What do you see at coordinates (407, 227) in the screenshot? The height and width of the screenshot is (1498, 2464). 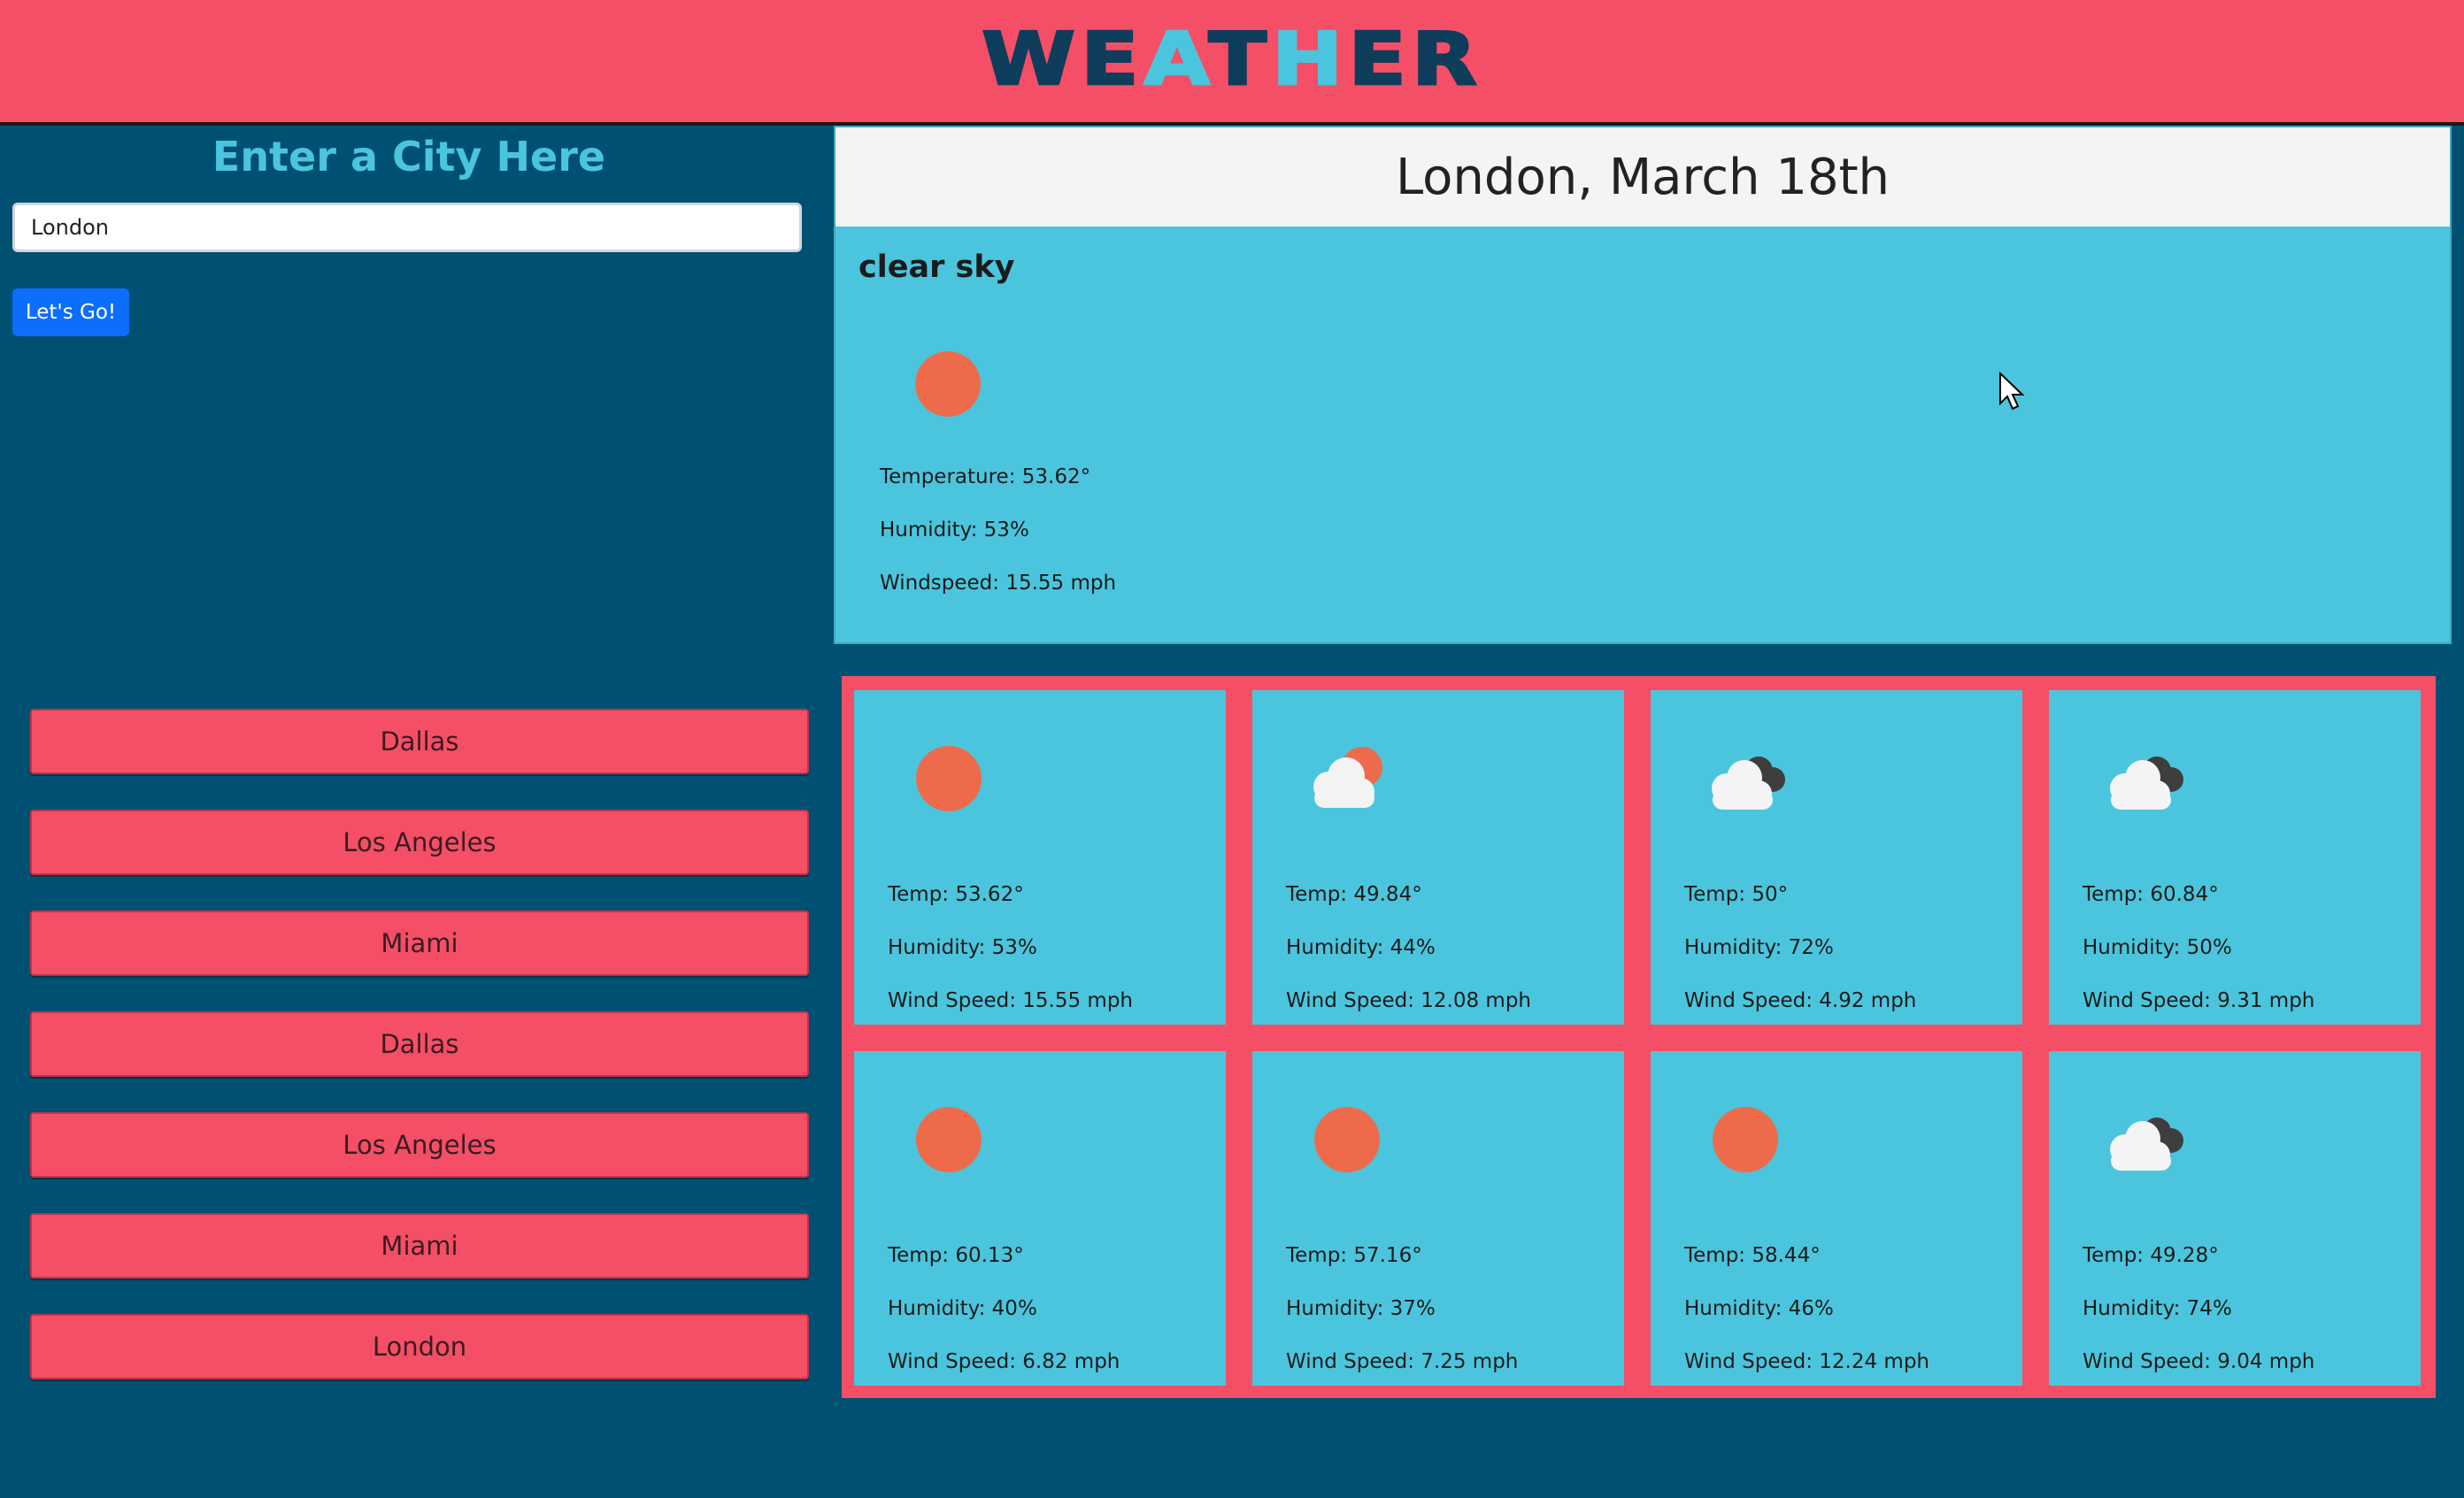 I see `city-search-input` at bounding box center [407, 227].